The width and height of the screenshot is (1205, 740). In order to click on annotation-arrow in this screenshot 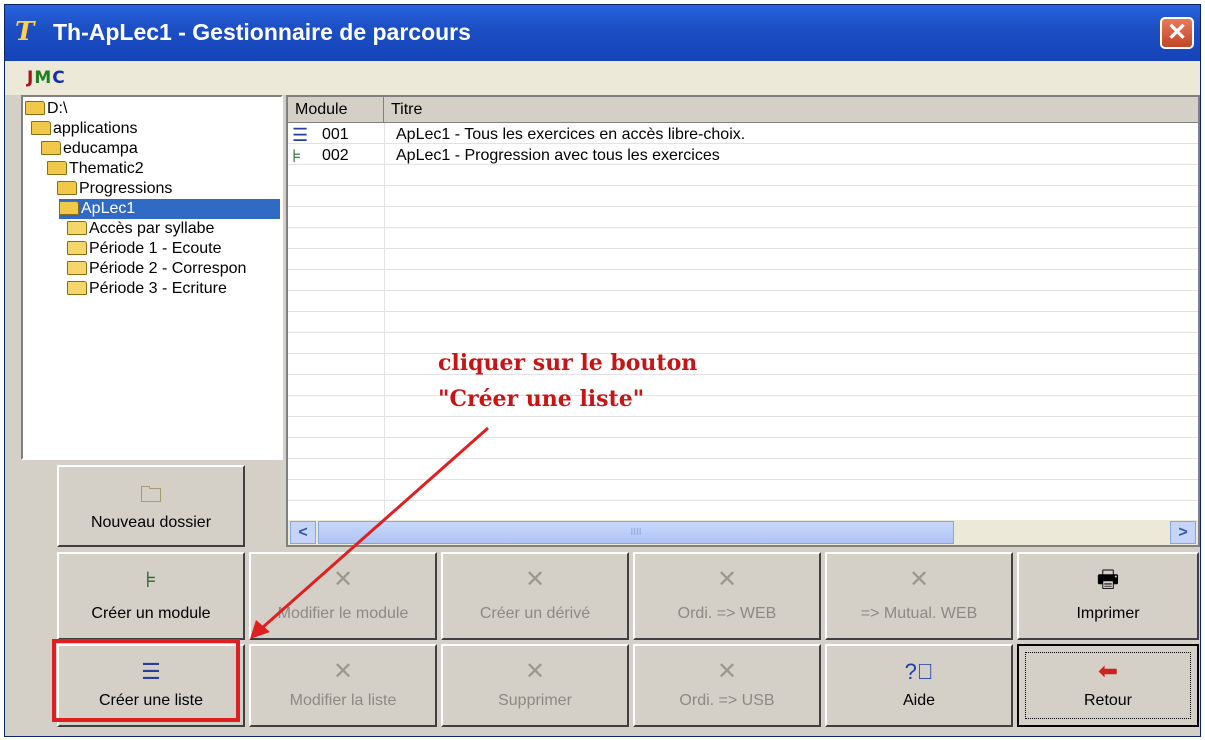, I will do `click(369, 532)`.